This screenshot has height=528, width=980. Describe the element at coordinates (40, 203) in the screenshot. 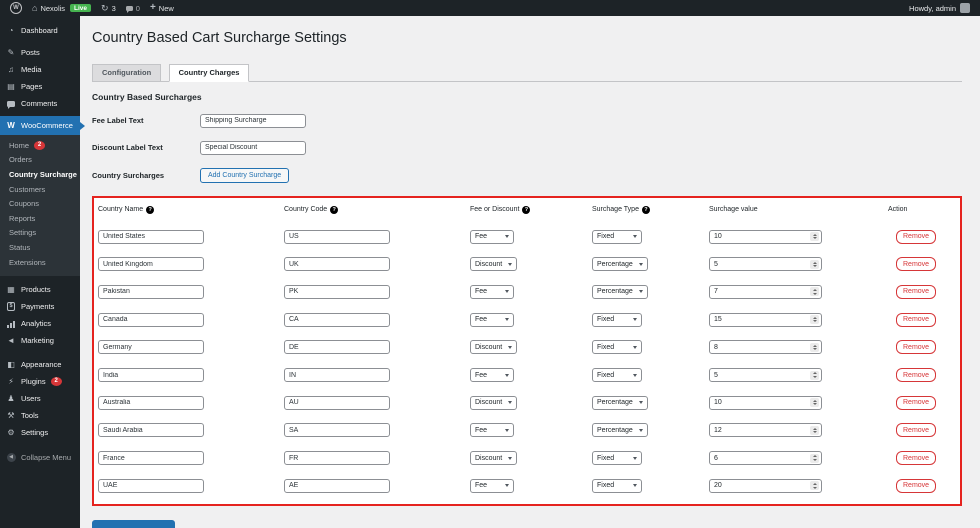

I see `sidebar-item-coupons: Coupons` at that location.